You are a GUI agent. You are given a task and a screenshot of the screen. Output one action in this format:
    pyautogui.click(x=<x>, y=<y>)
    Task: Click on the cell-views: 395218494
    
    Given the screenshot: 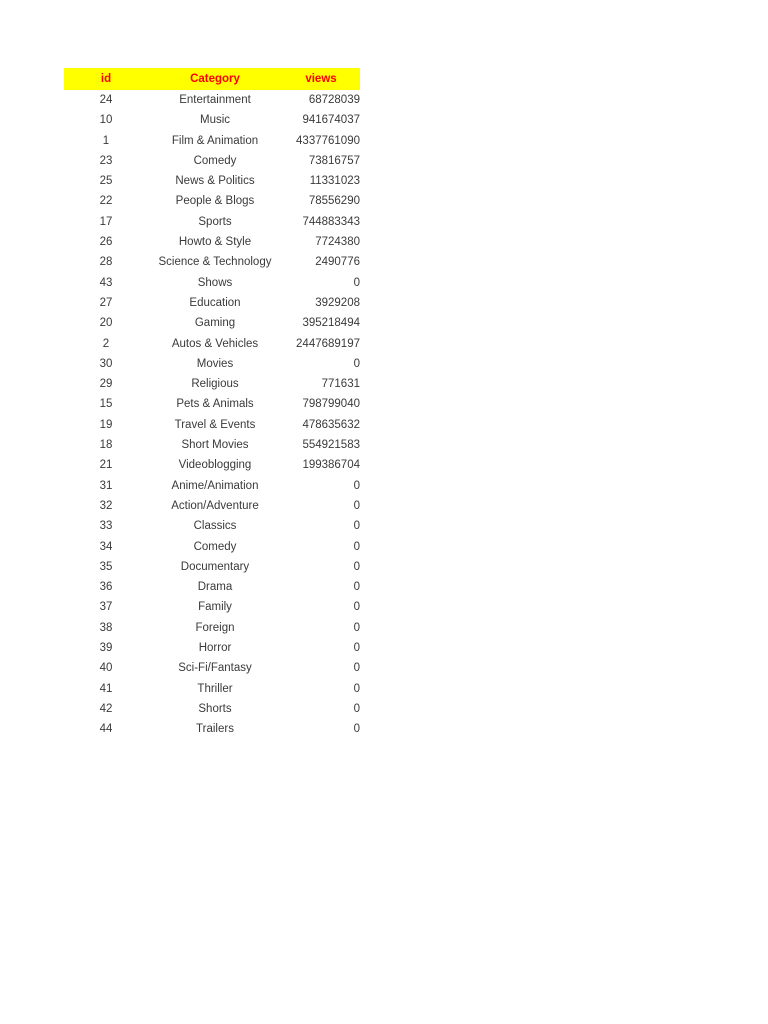 What is the action you would take?
    pyautogui.click(x=331, y=323)
    